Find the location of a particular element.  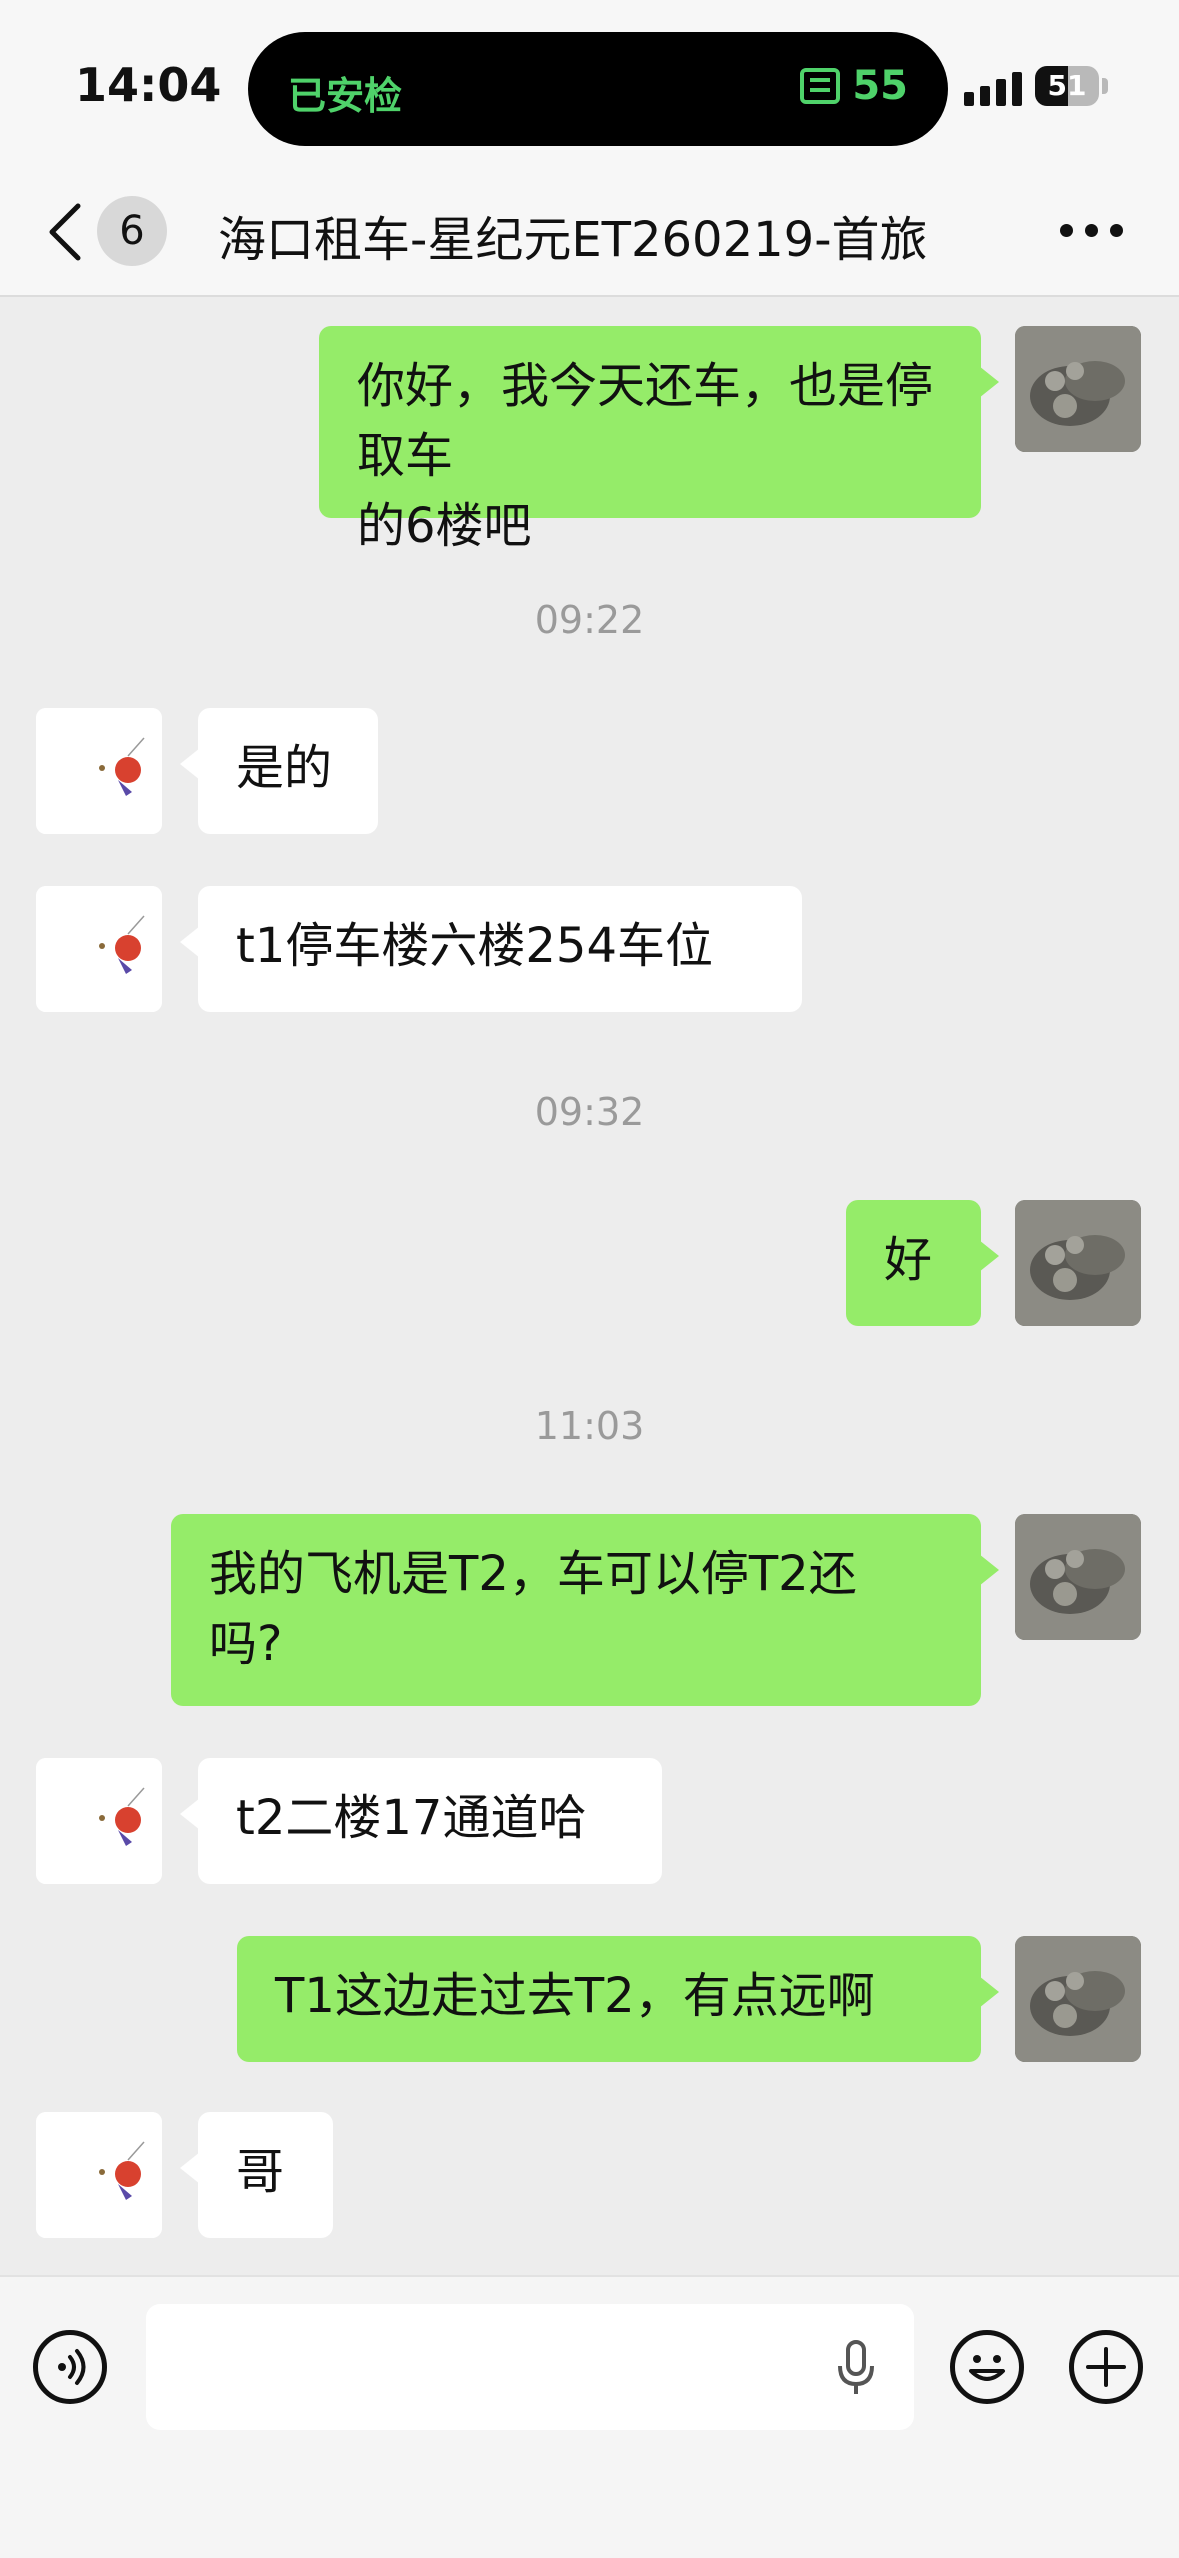

message-input is located at coordinates (530, 2367).